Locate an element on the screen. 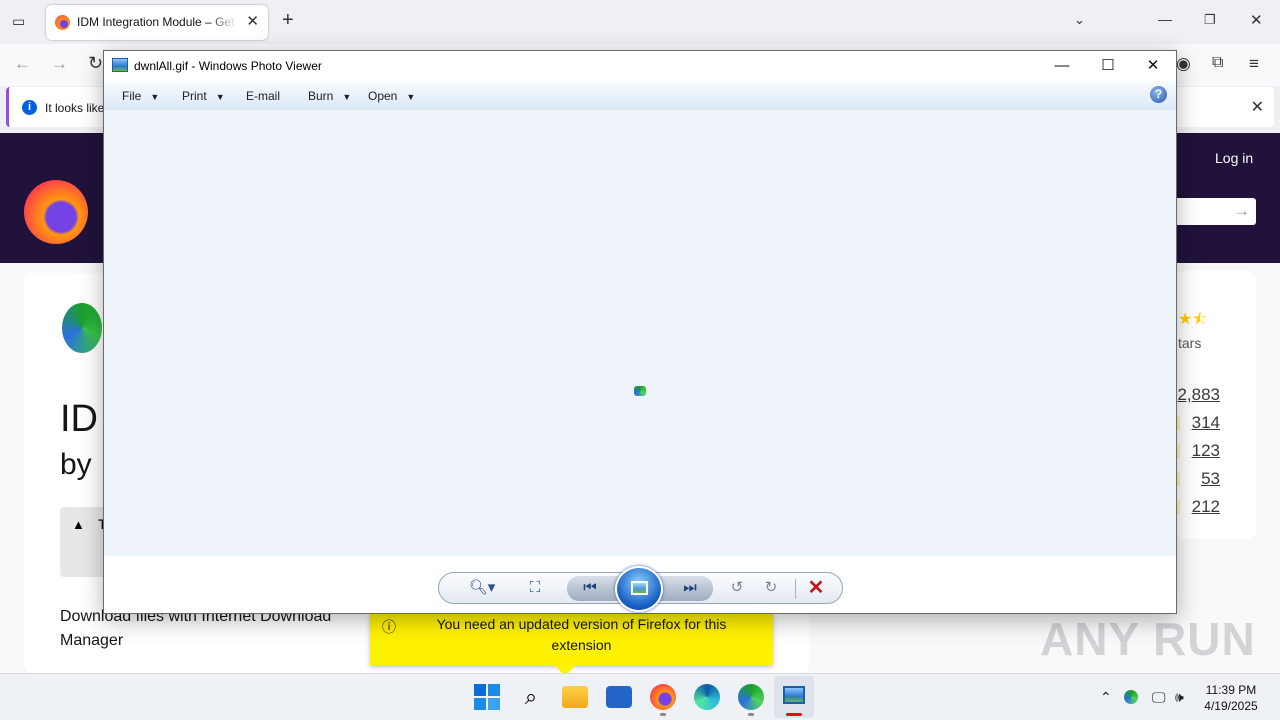  network-icon: 🖵︎ is located at coordinates (1159, 697).